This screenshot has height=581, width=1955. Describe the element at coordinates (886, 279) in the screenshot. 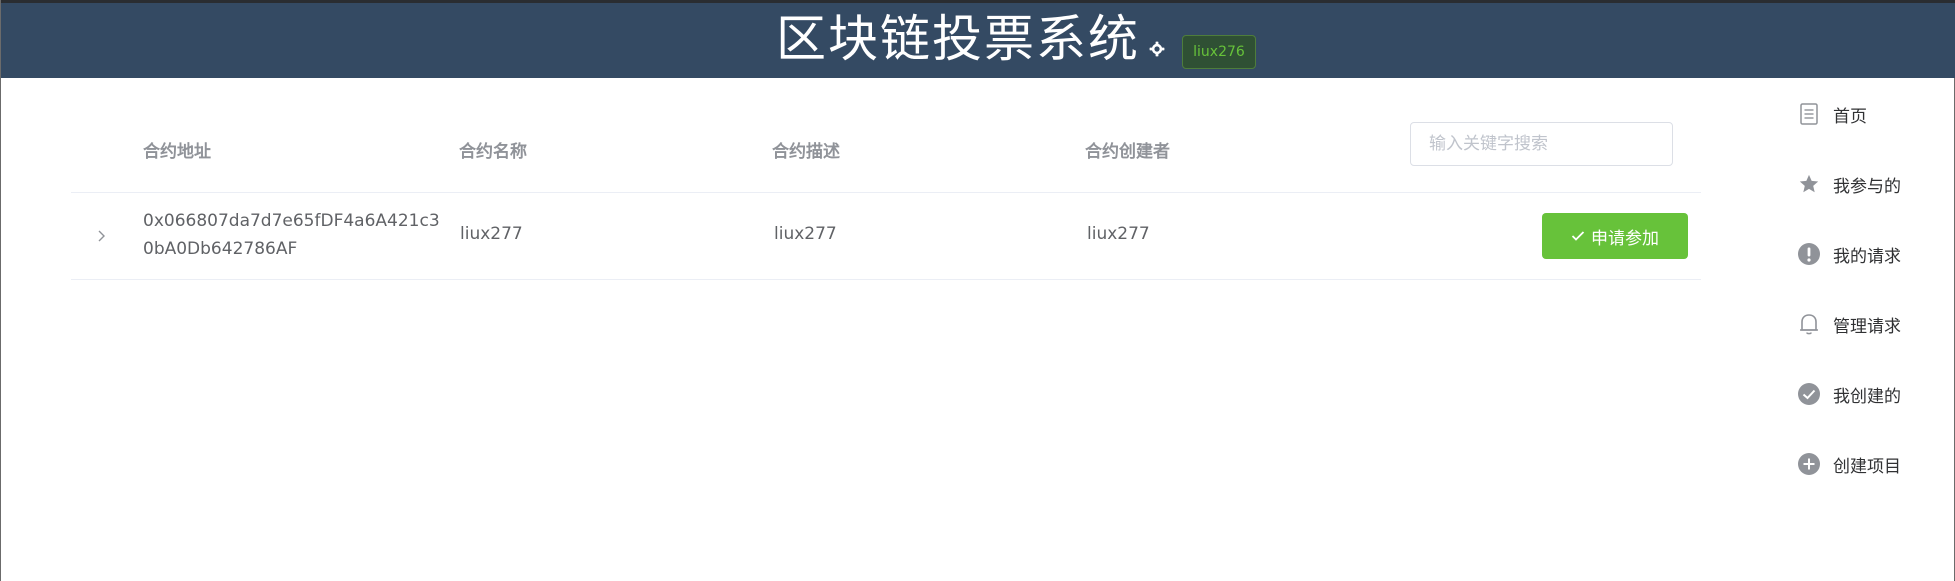

I see `row-divider` at that location.